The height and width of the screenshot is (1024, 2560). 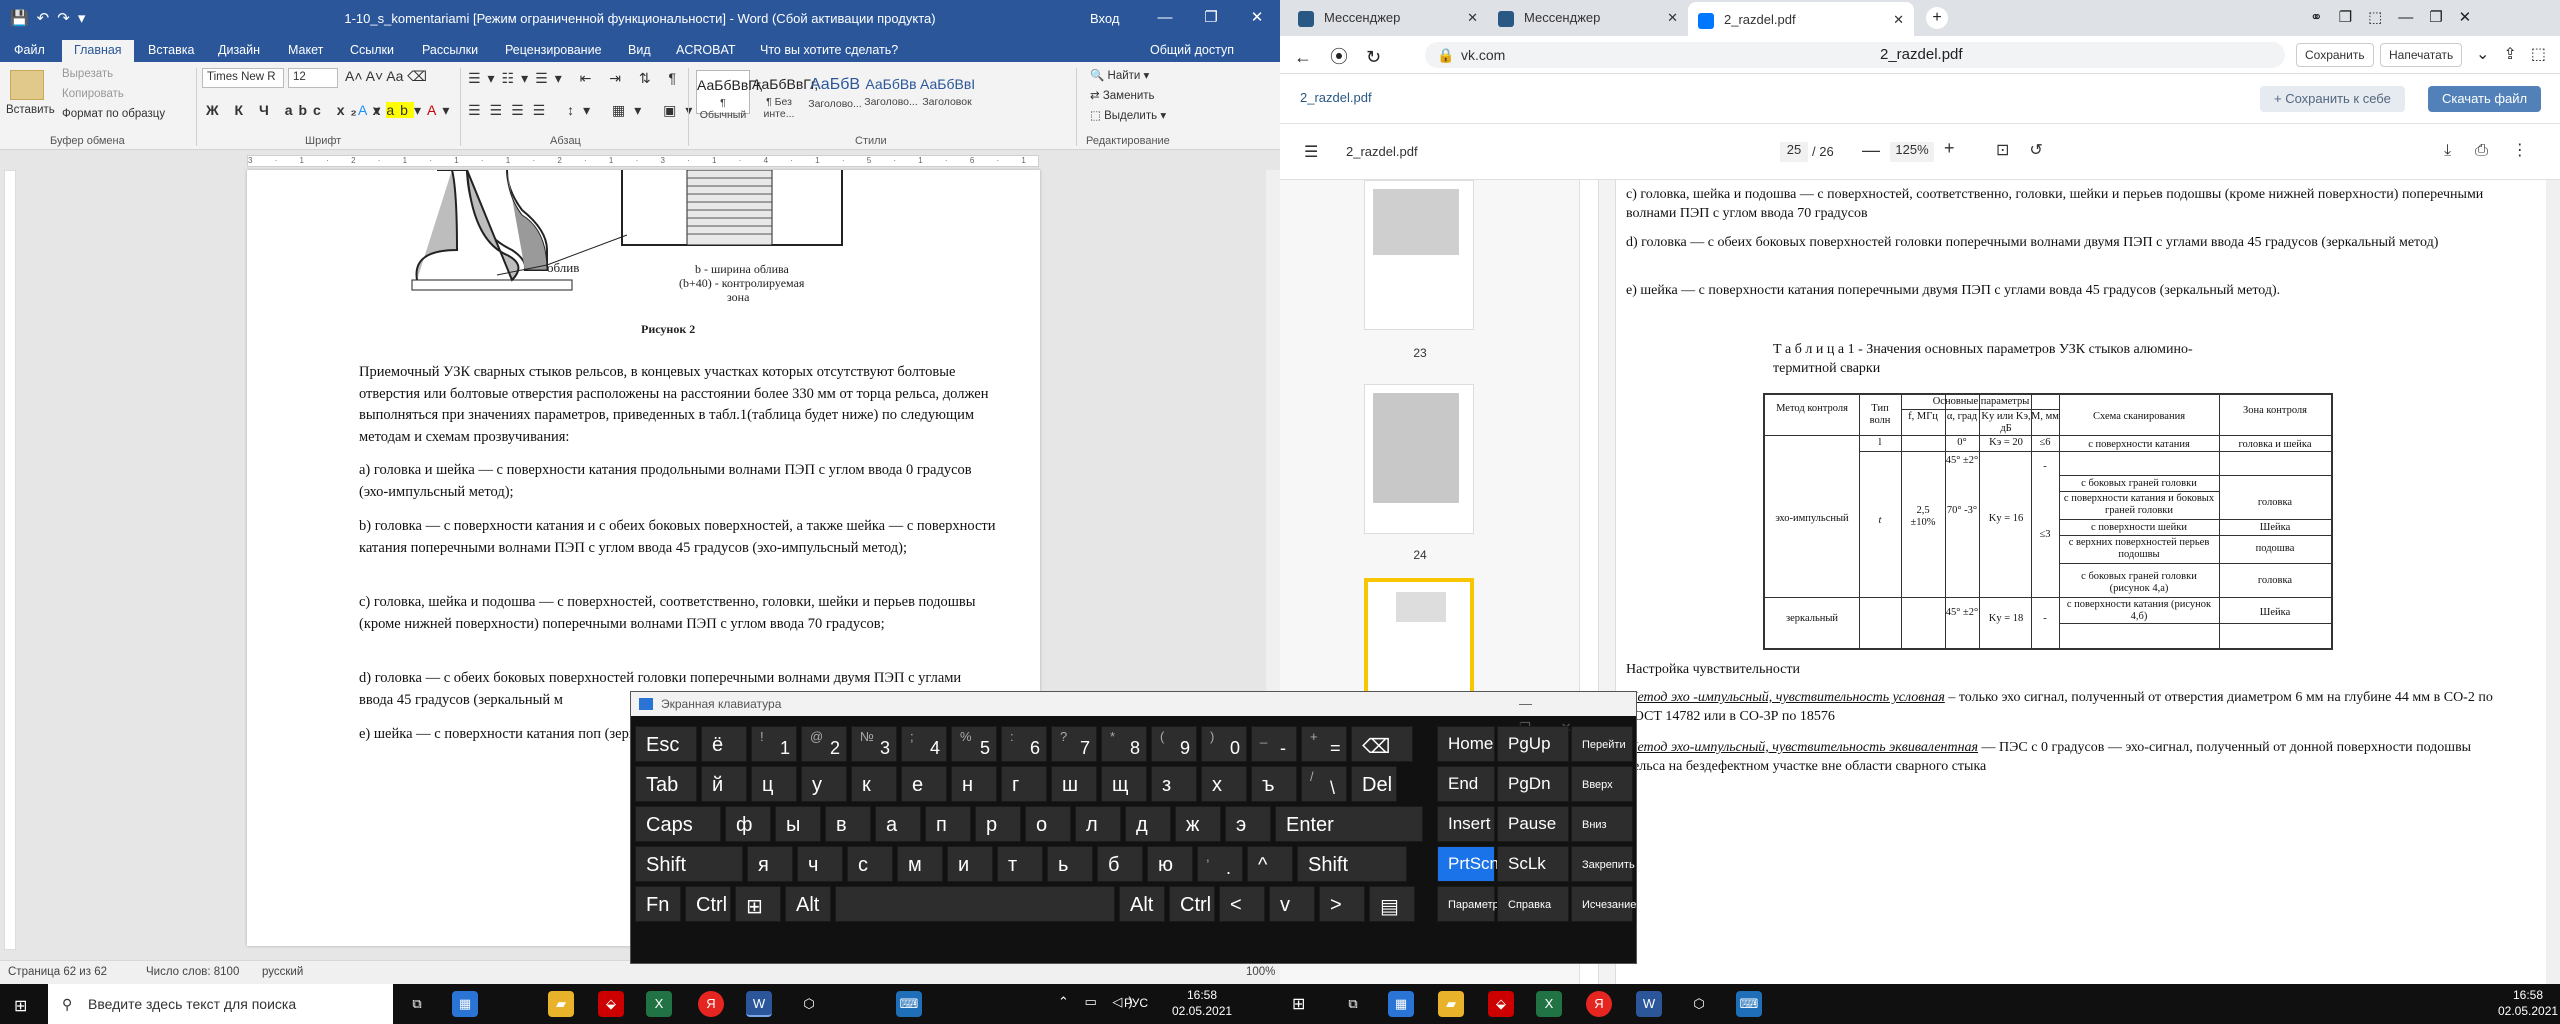 What do you see at coordinates (2332, 99) in the screenshot?
I see `save-to-me-button: + Сохранить к себе` at bounding box center [2332, 99].